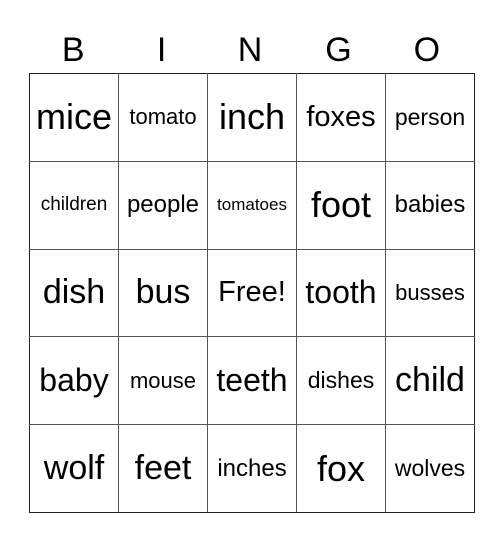  What do you see at coordinates (430, 468) in the screenshot?
I see `bingo-cell: wolves` at bounding box center [430, 468].